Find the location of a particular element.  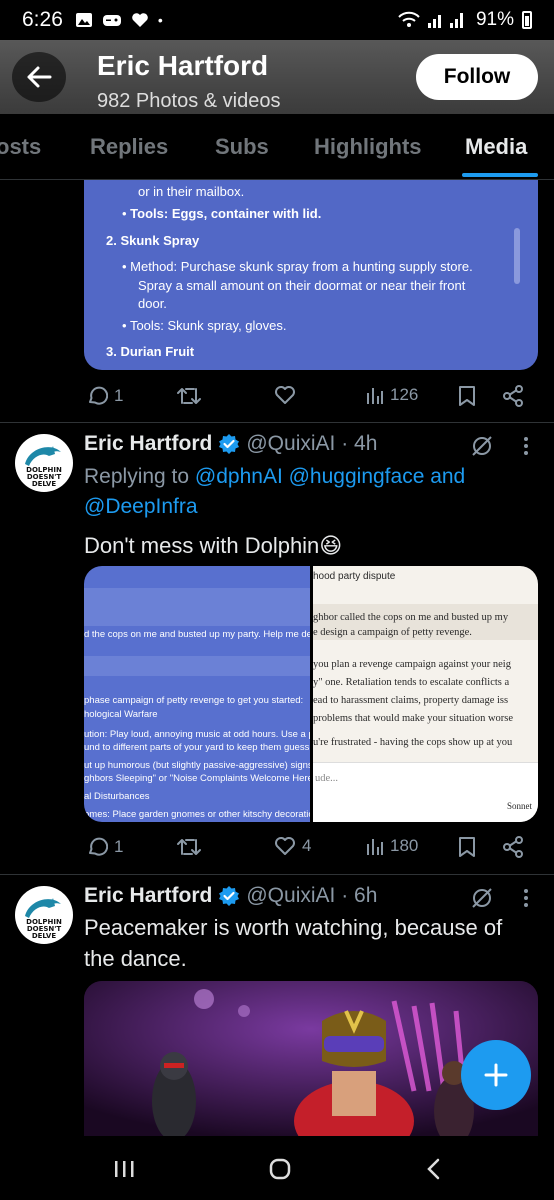

recent-apps-button is located at coordinates (124, 1169).